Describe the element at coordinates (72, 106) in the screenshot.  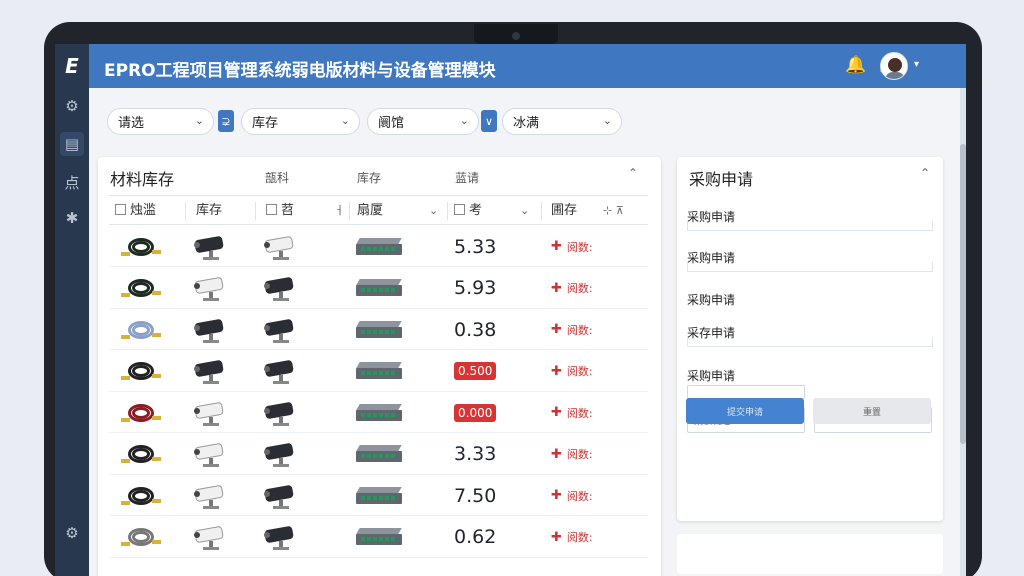
I see `gear-icon: ⚙` at that location.